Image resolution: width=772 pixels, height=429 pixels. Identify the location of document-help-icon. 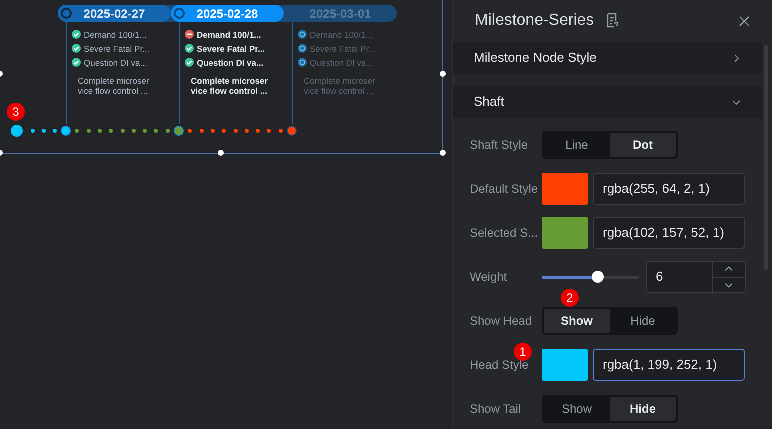
(613, 21).